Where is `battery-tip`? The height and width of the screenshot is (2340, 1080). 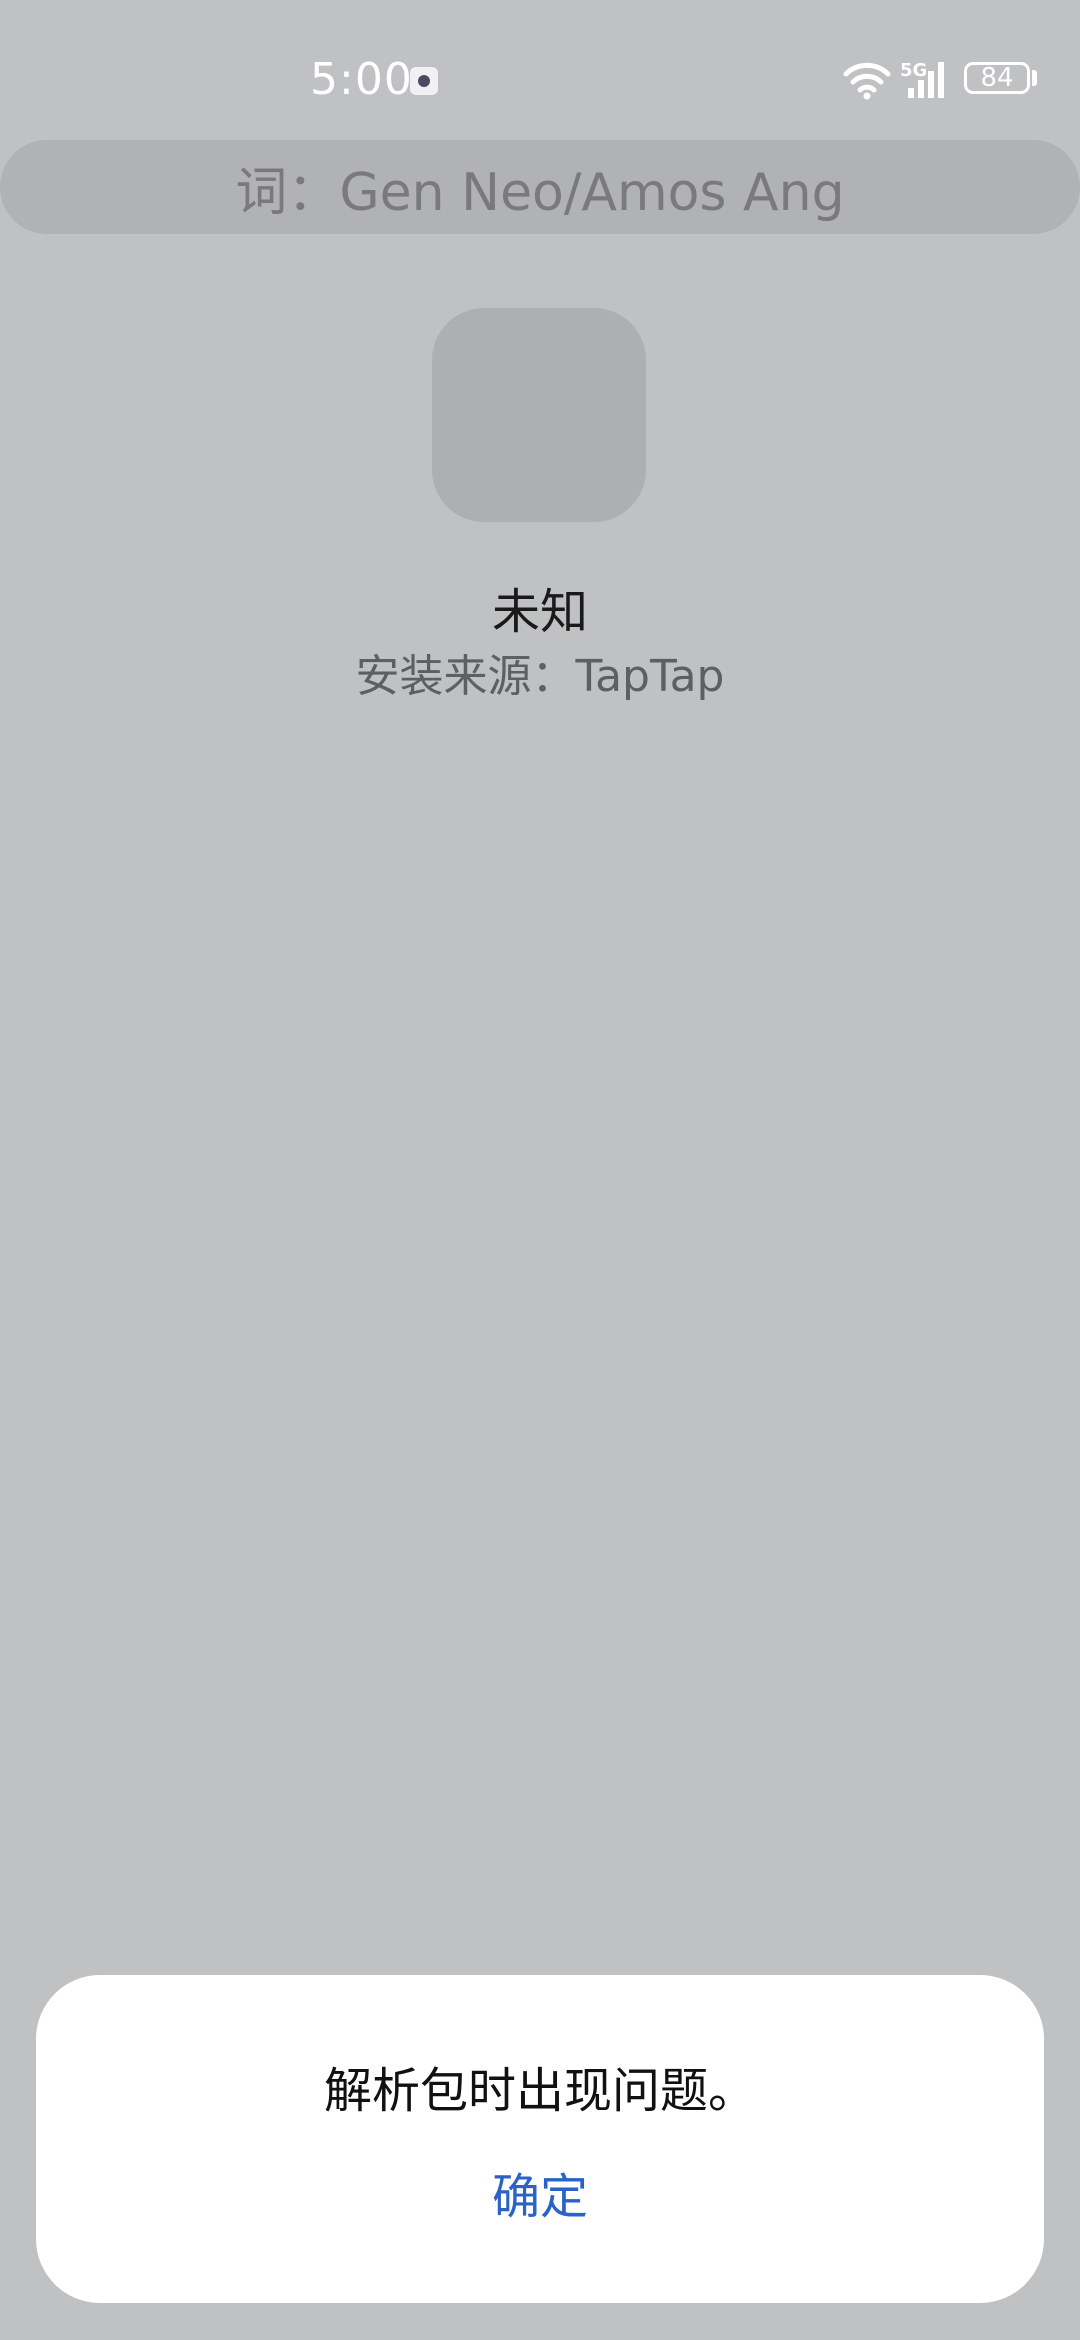 battery-tip is located at coordinates (1034, 78).